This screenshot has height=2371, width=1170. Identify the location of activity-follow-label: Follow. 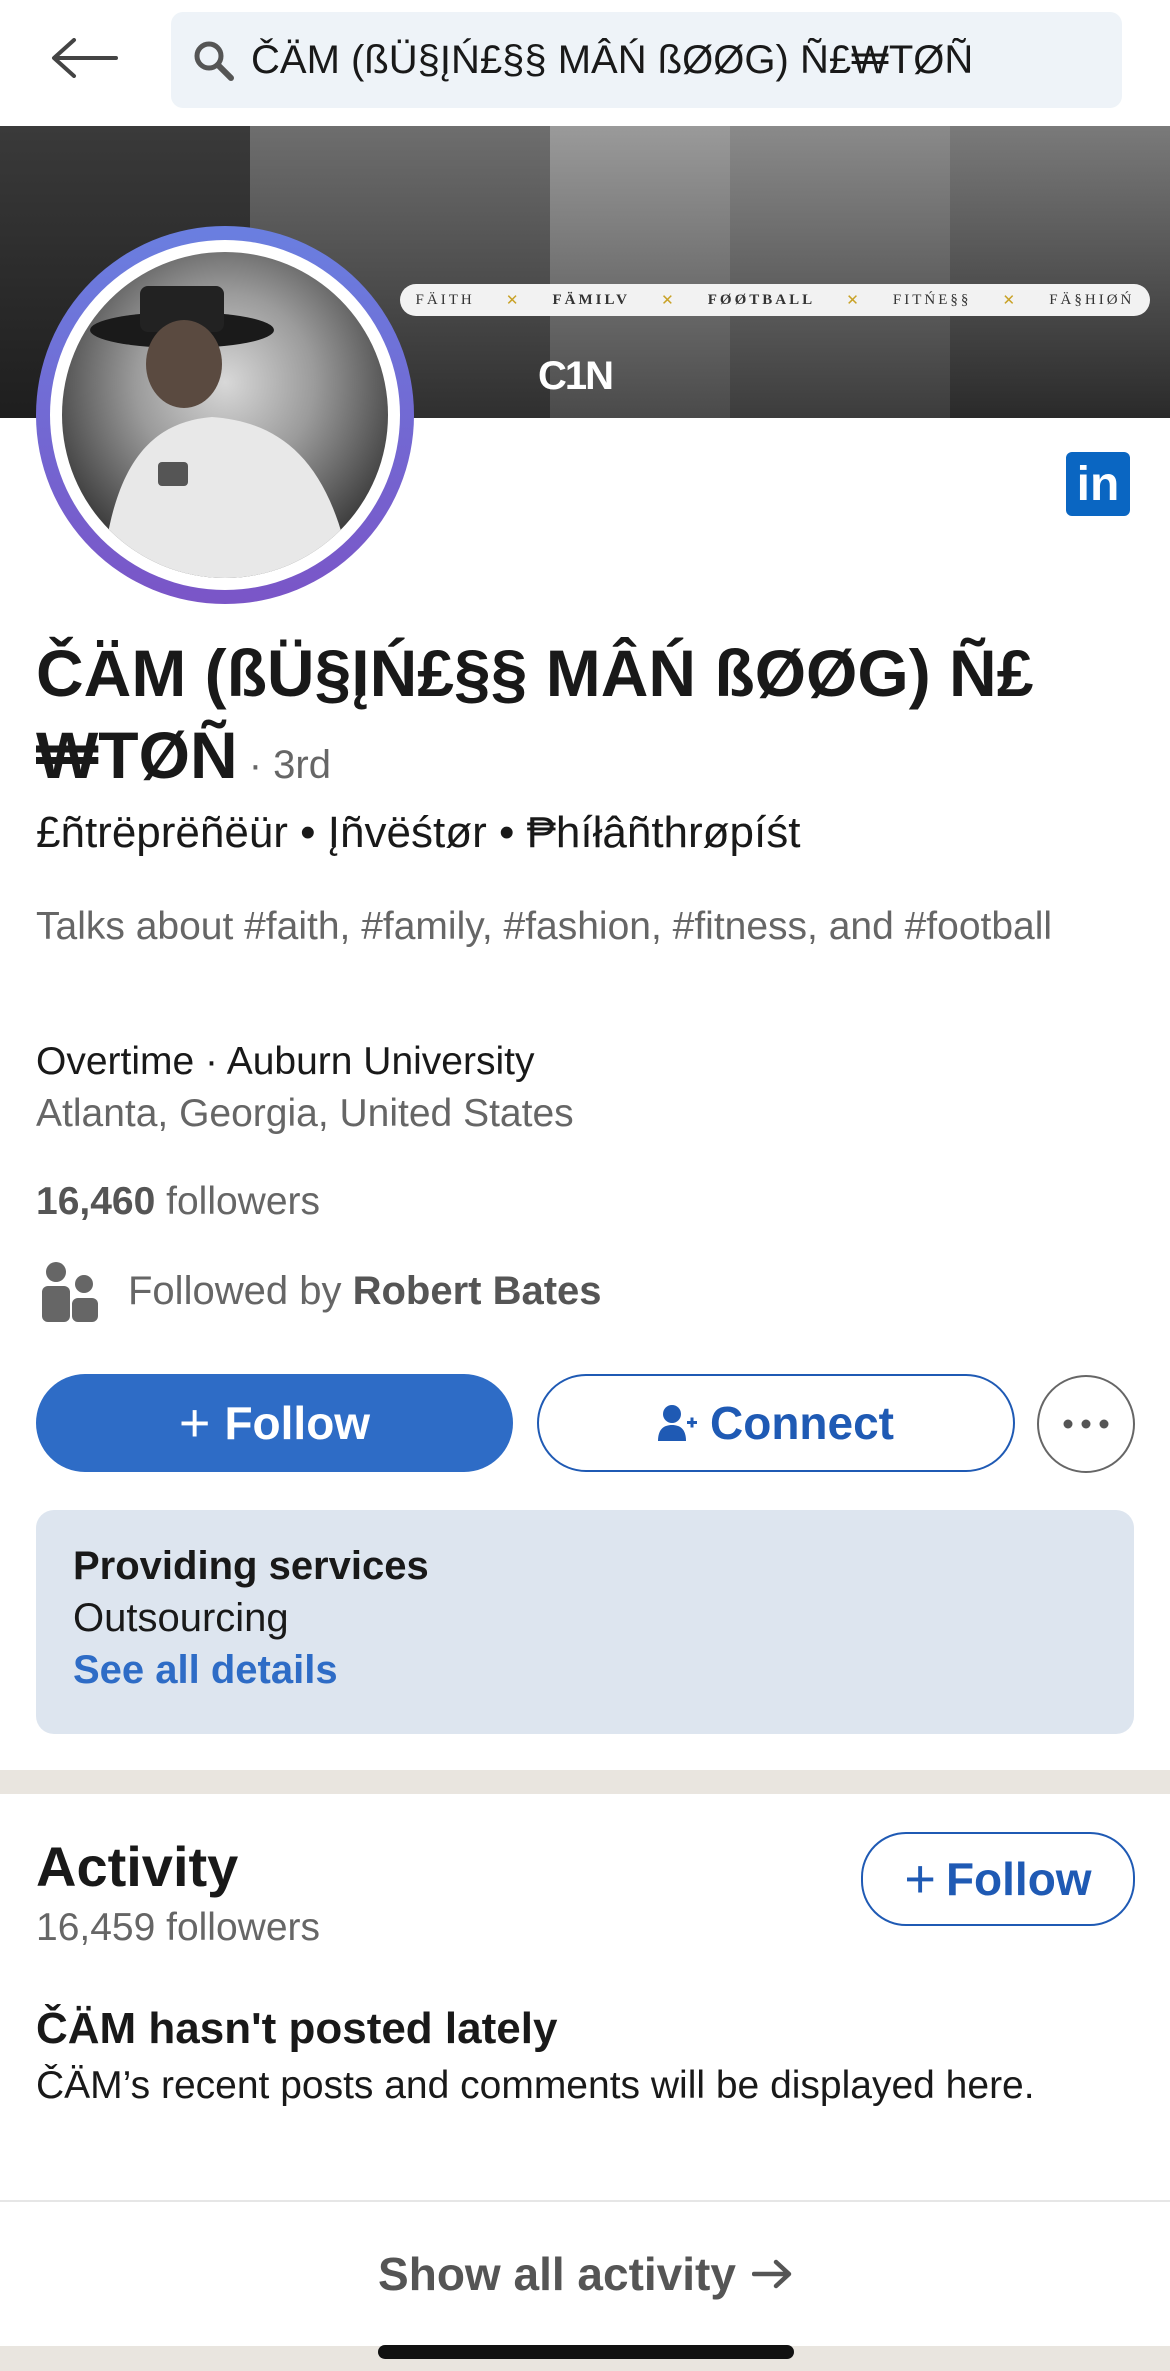
(1018, 1879).